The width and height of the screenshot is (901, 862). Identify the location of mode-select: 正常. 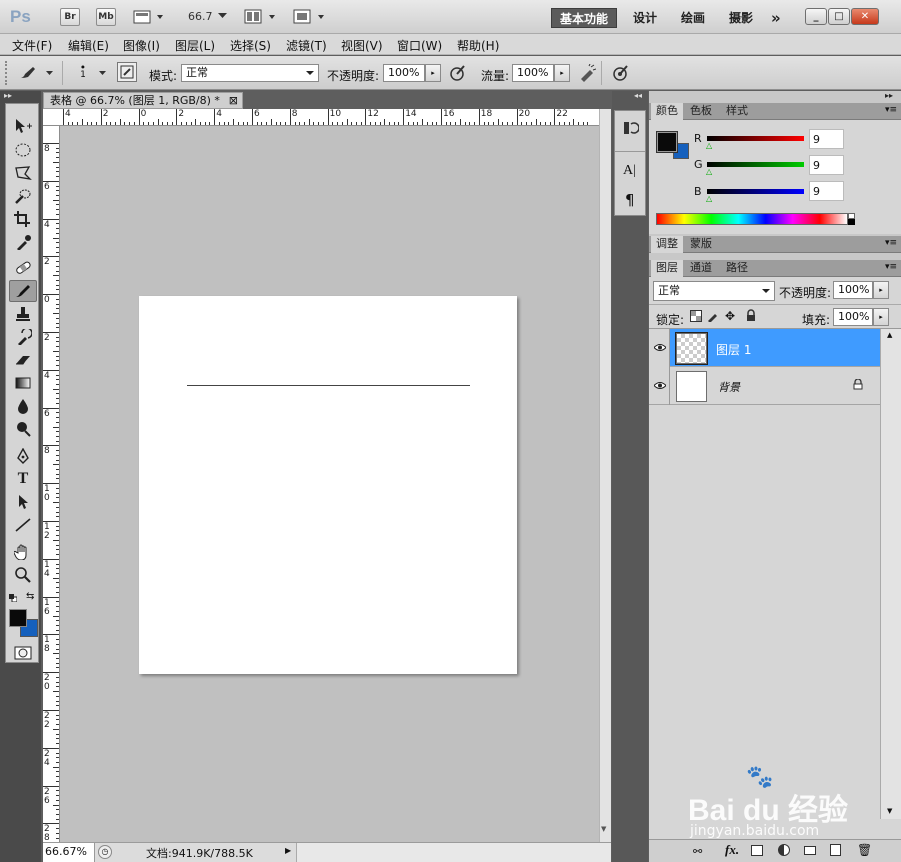
(250, 73).